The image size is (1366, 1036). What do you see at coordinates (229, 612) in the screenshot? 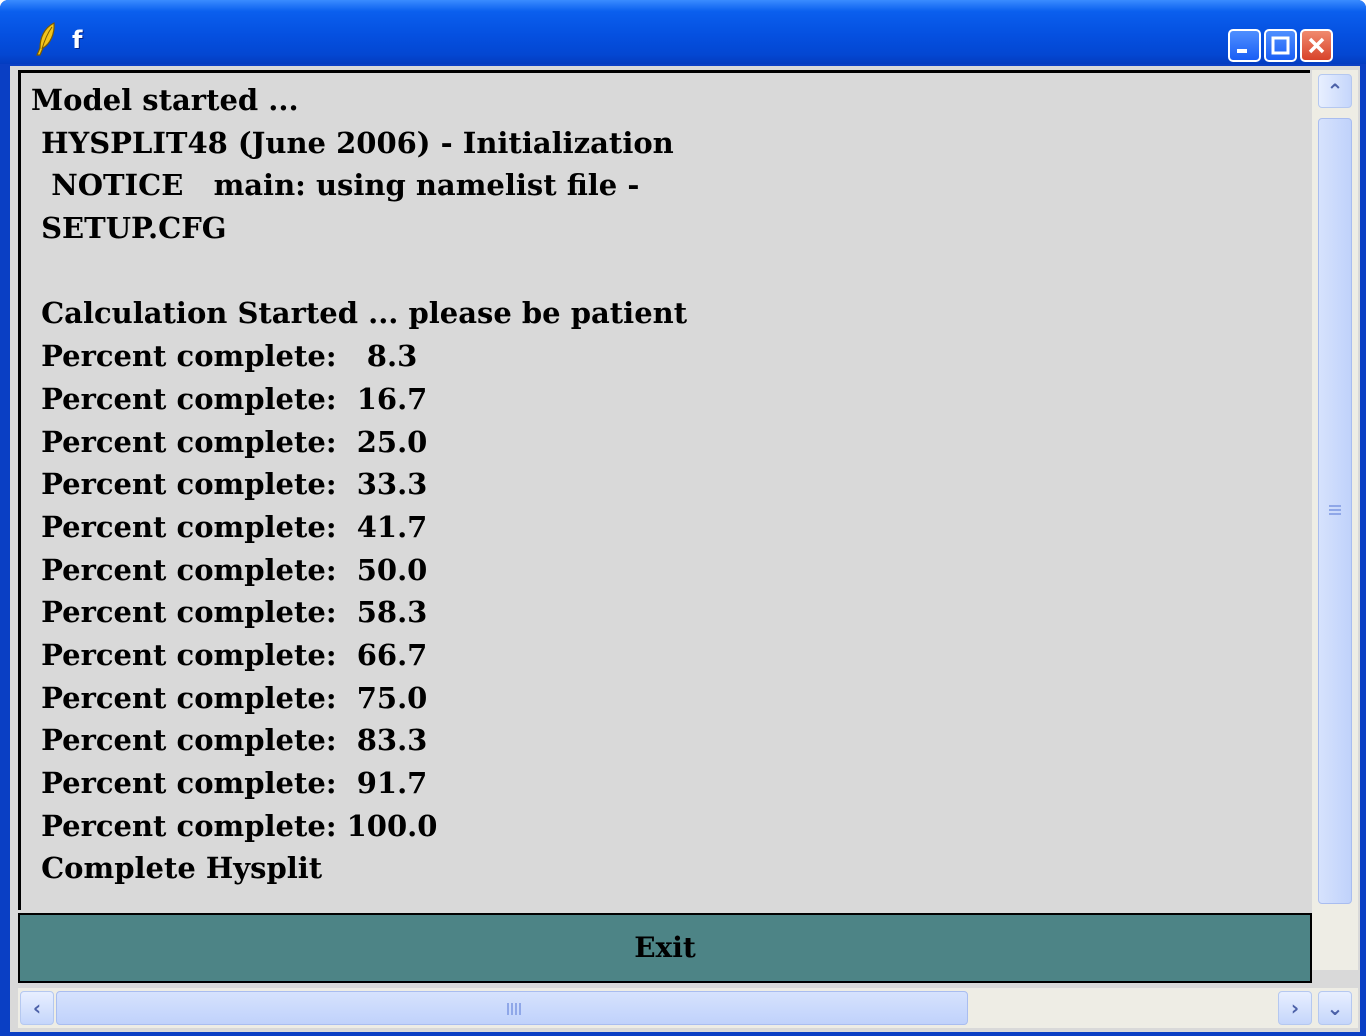
I see `log-line: Percent complete: 58.3` at bounding box center [229, 612].